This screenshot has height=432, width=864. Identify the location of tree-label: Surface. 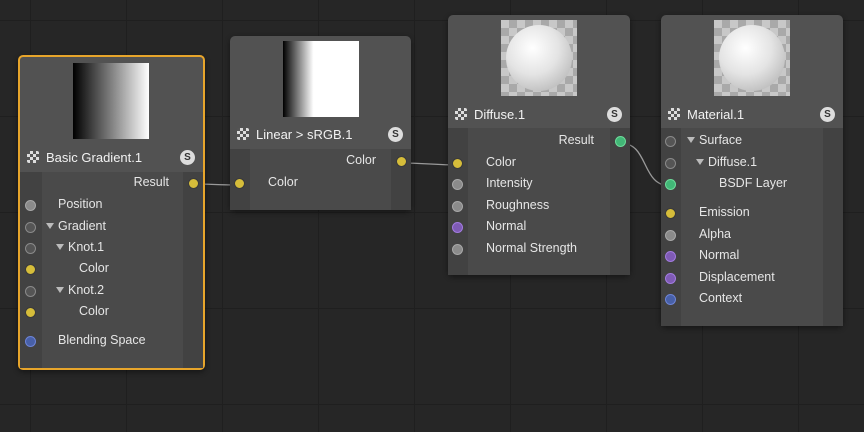
(714, 140).